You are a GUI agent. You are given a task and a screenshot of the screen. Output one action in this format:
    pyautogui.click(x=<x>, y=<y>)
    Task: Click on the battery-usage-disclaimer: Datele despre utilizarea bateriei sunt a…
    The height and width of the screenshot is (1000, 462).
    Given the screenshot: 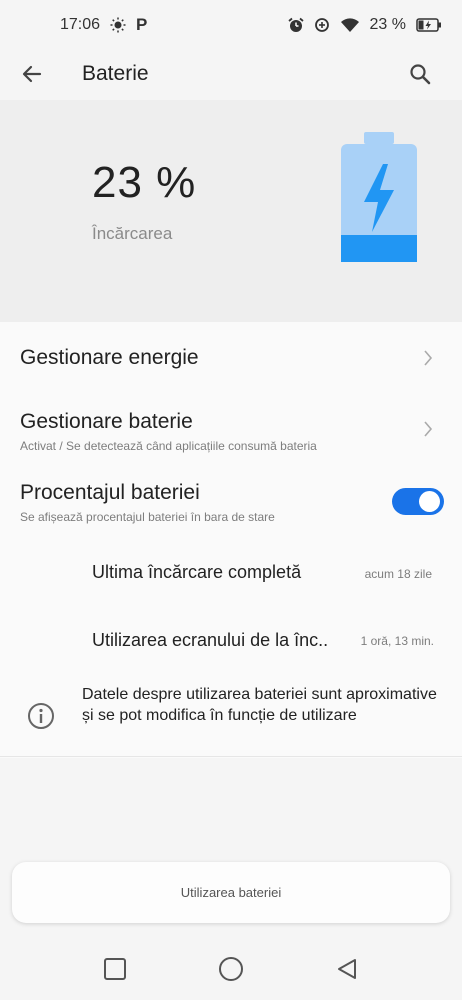 What is the action you would take?
    pyautogui.click(x=259, y=705)
    